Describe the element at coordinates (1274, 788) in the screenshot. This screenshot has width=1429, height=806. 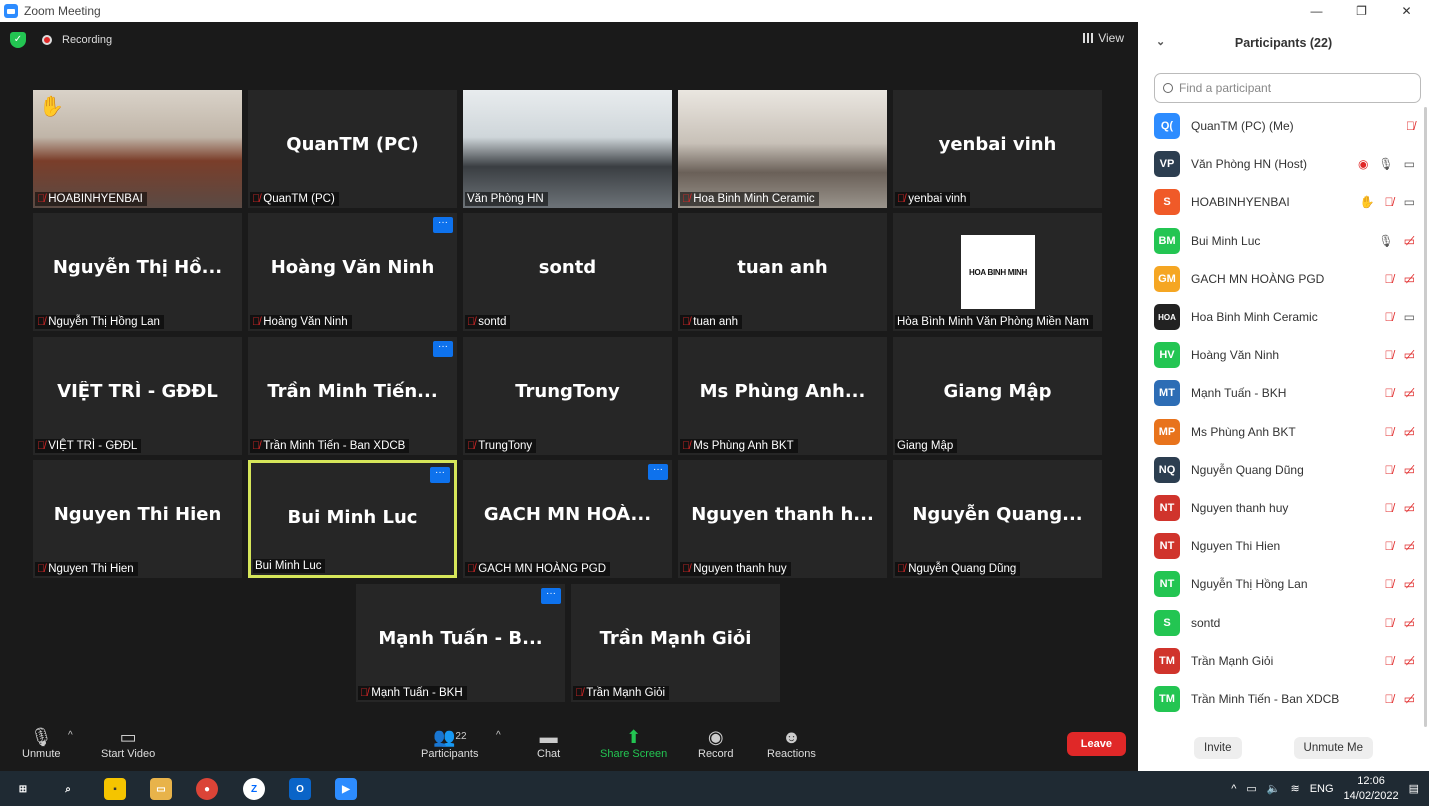
I see `volume-icon: 🔈` at that location.